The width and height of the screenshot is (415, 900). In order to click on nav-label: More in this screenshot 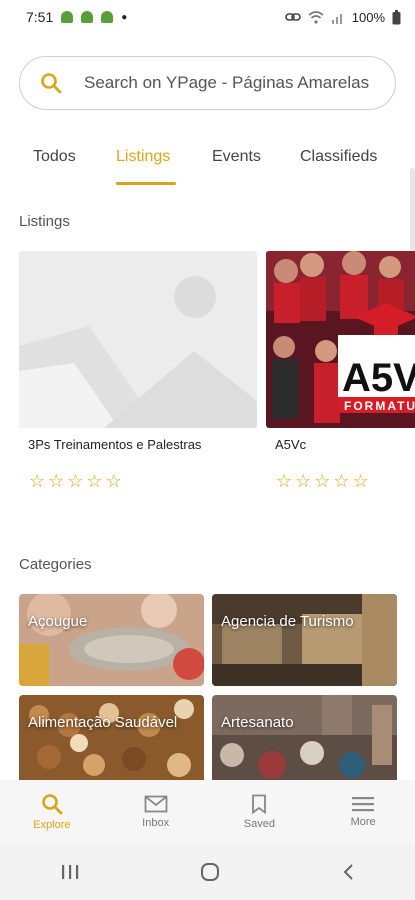, I will do `click(363, 822)`.